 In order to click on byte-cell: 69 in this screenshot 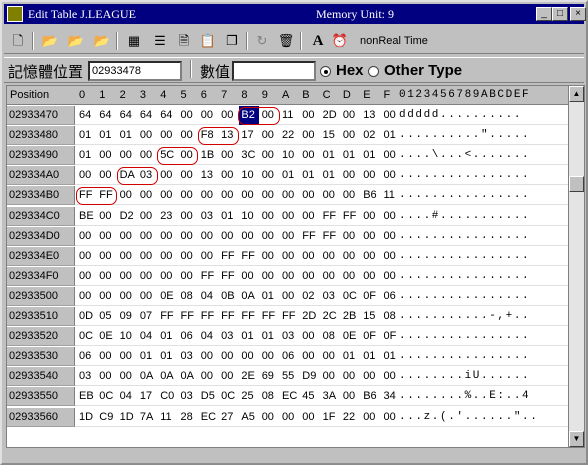, I will do `click(270, 376)`.